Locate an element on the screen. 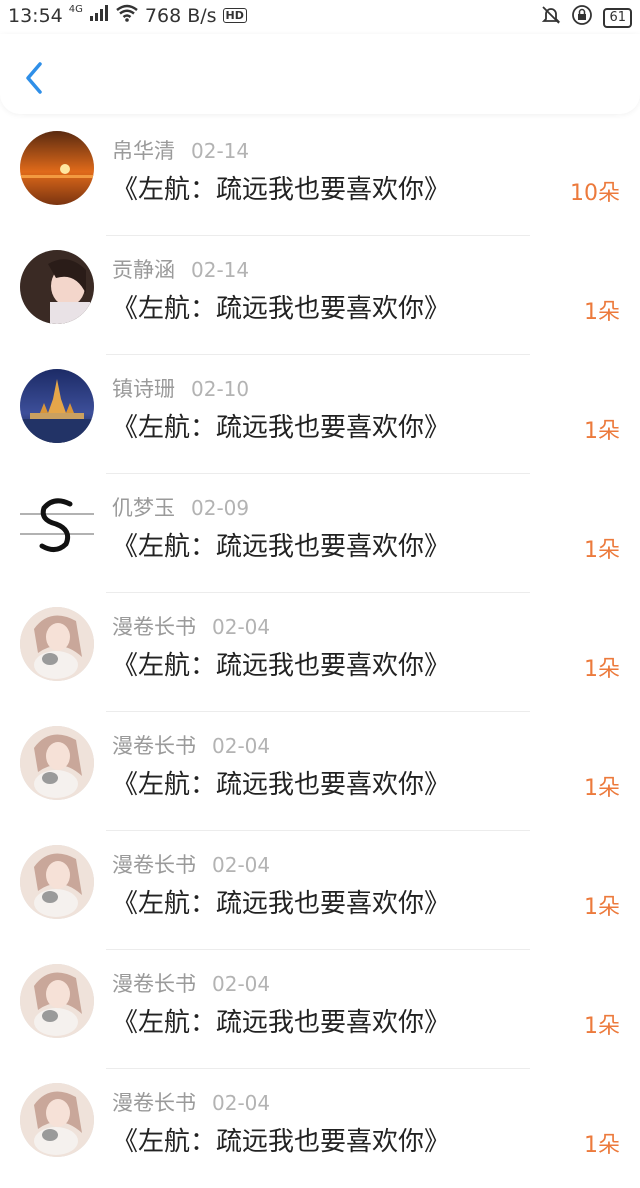 The image size is (640, 1188). signal-icon is located at coordinates (99, 15).